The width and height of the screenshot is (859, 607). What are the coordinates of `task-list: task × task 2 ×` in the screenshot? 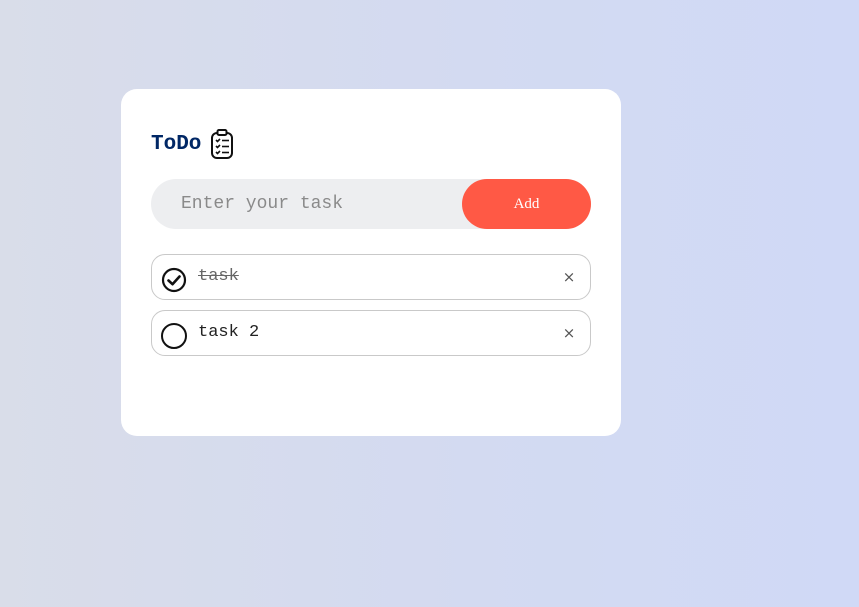 It's located at (371, 310).